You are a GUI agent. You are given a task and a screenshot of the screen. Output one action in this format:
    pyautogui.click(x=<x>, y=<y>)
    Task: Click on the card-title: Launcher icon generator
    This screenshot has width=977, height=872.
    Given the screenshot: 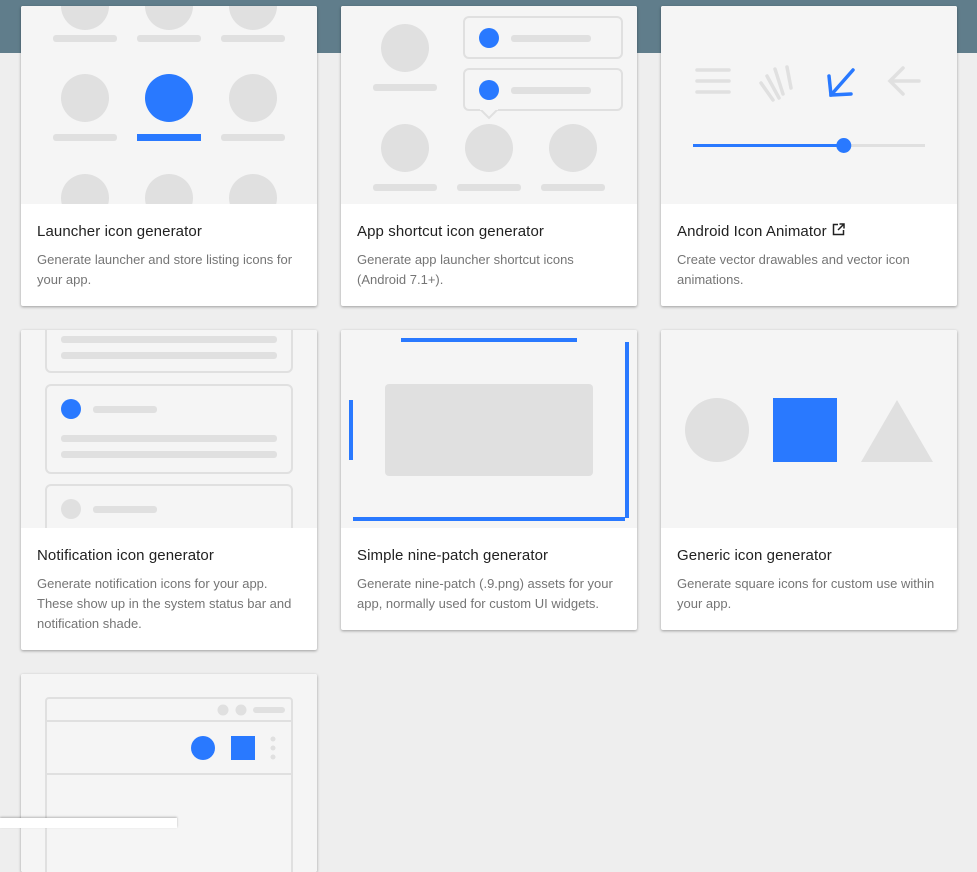 What is the action you would take?
    pyautogui.click(x=119, y=231)
    